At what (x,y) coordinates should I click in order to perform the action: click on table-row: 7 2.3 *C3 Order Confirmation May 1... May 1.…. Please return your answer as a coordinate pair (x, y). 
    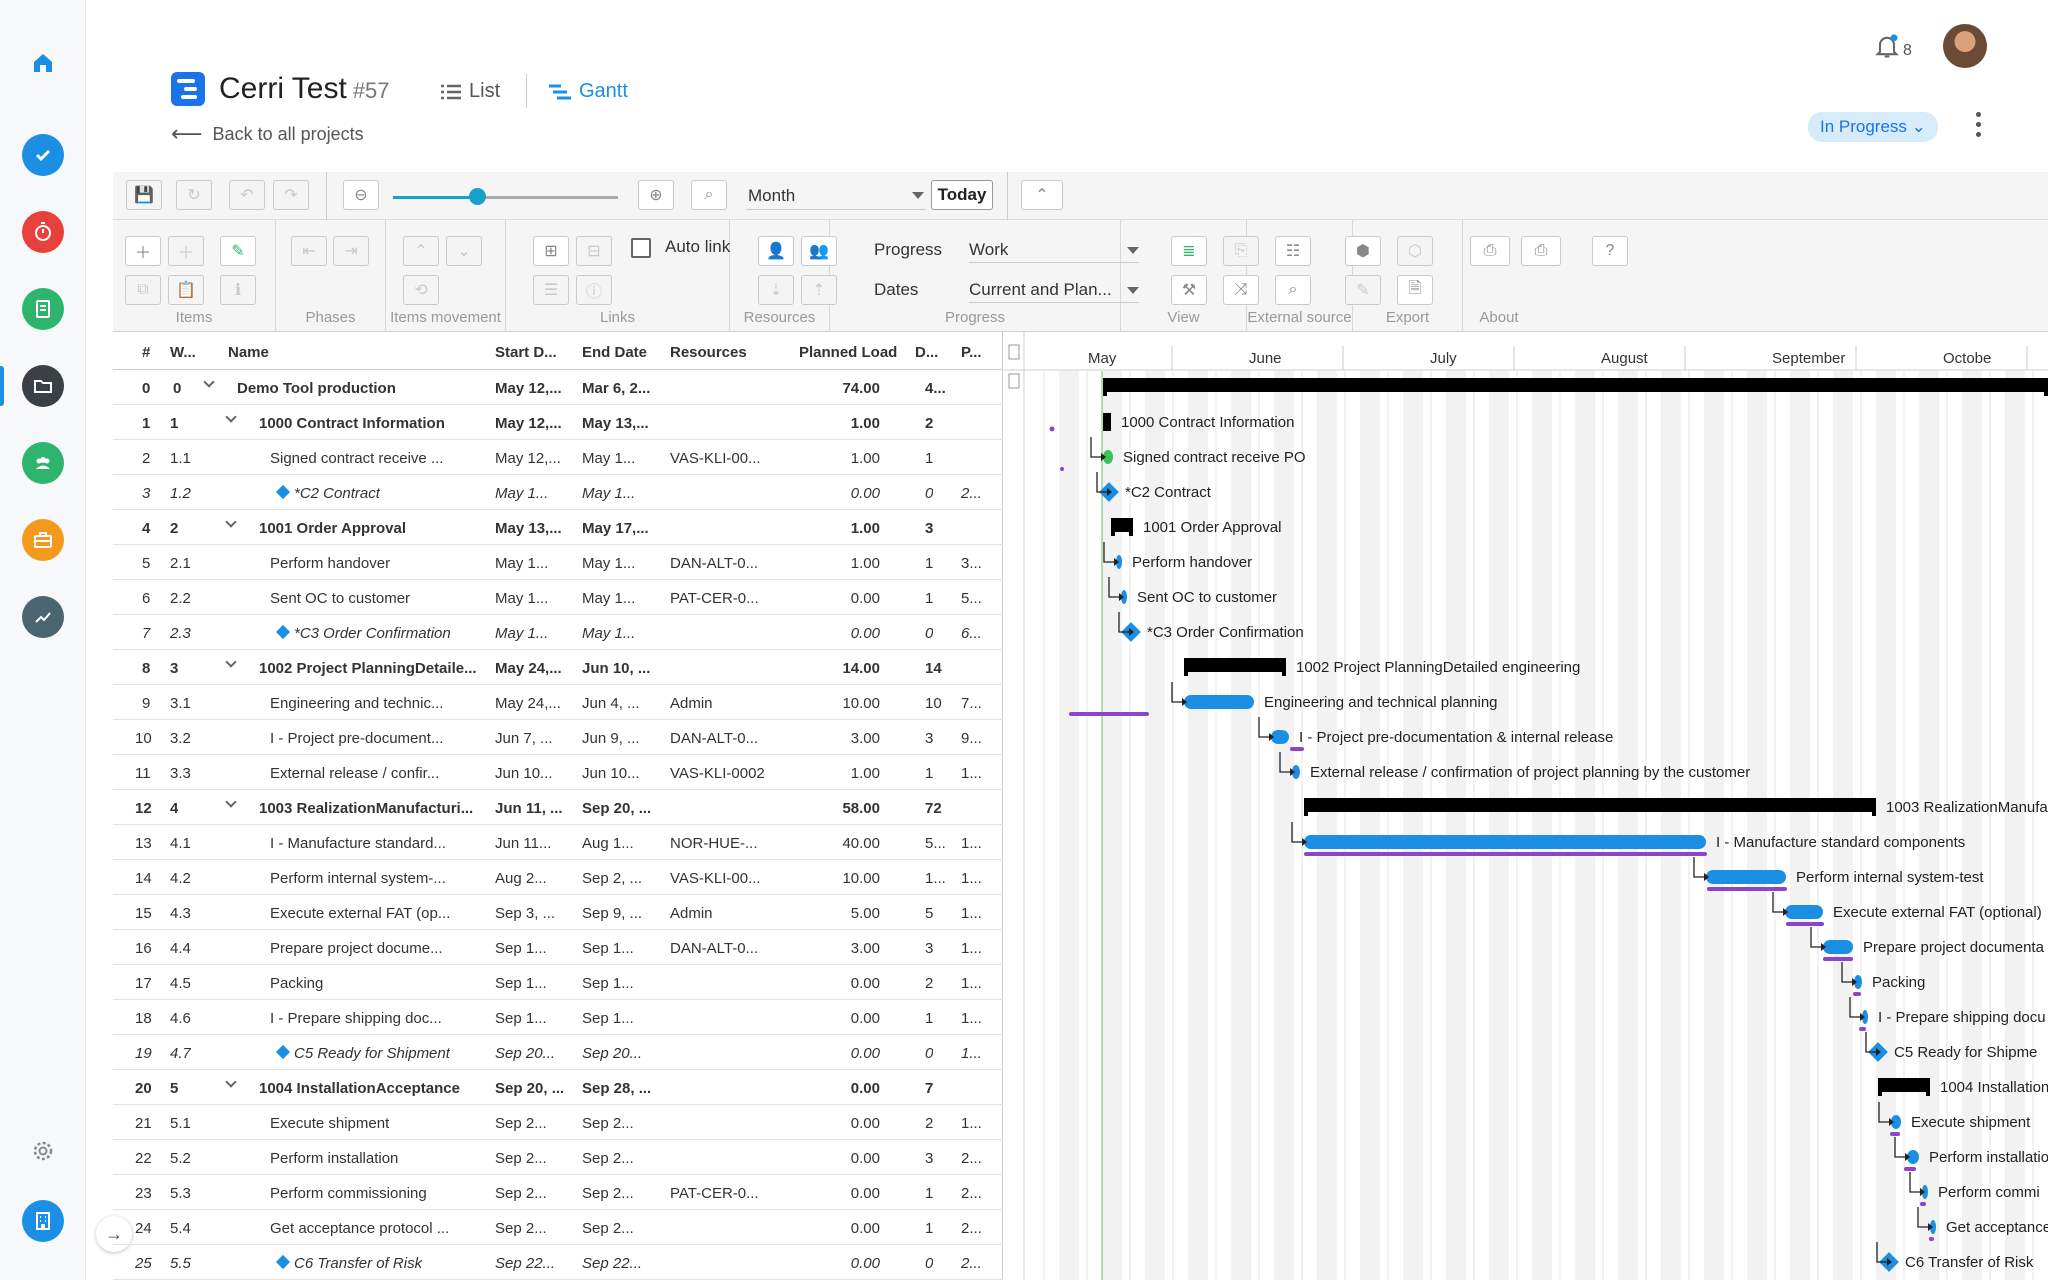
    Looking at the image, I should click on (558, 632).